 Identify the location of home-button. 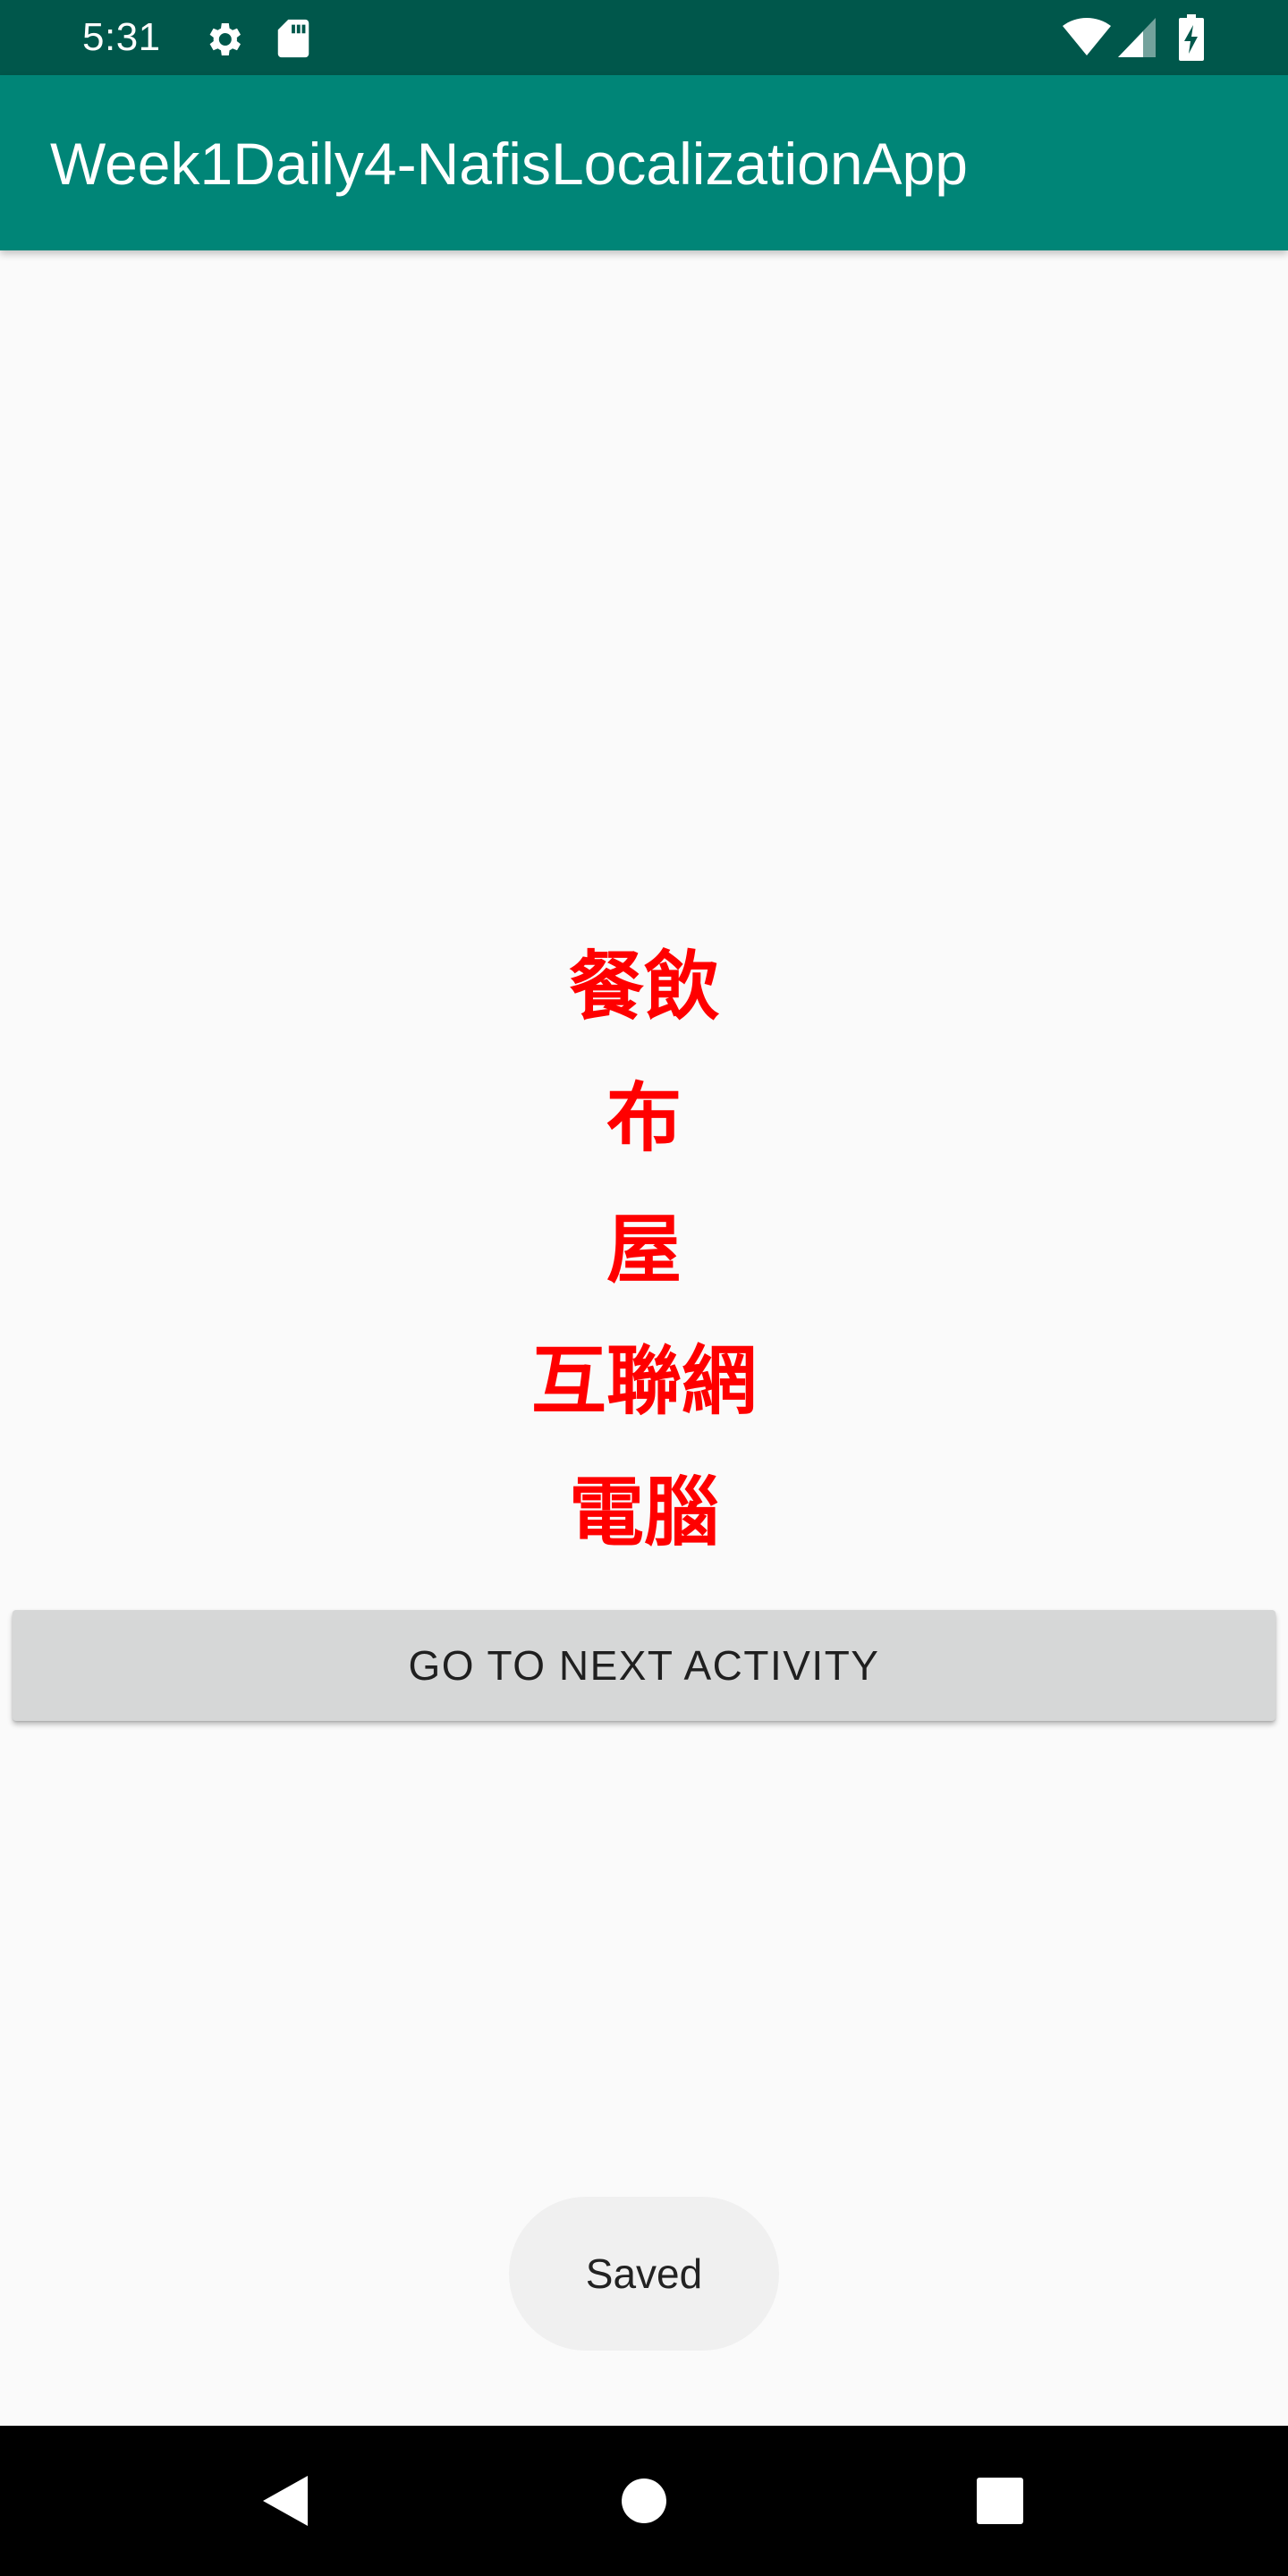
(644, 2501).